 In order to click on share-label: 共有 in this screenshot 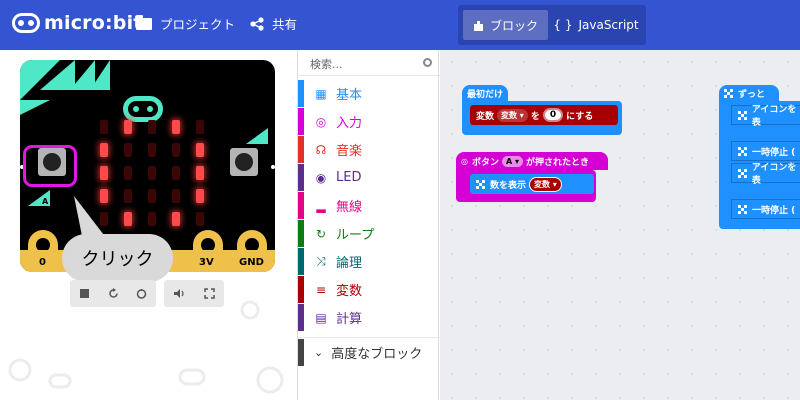, I will do `click(285, 24)`.